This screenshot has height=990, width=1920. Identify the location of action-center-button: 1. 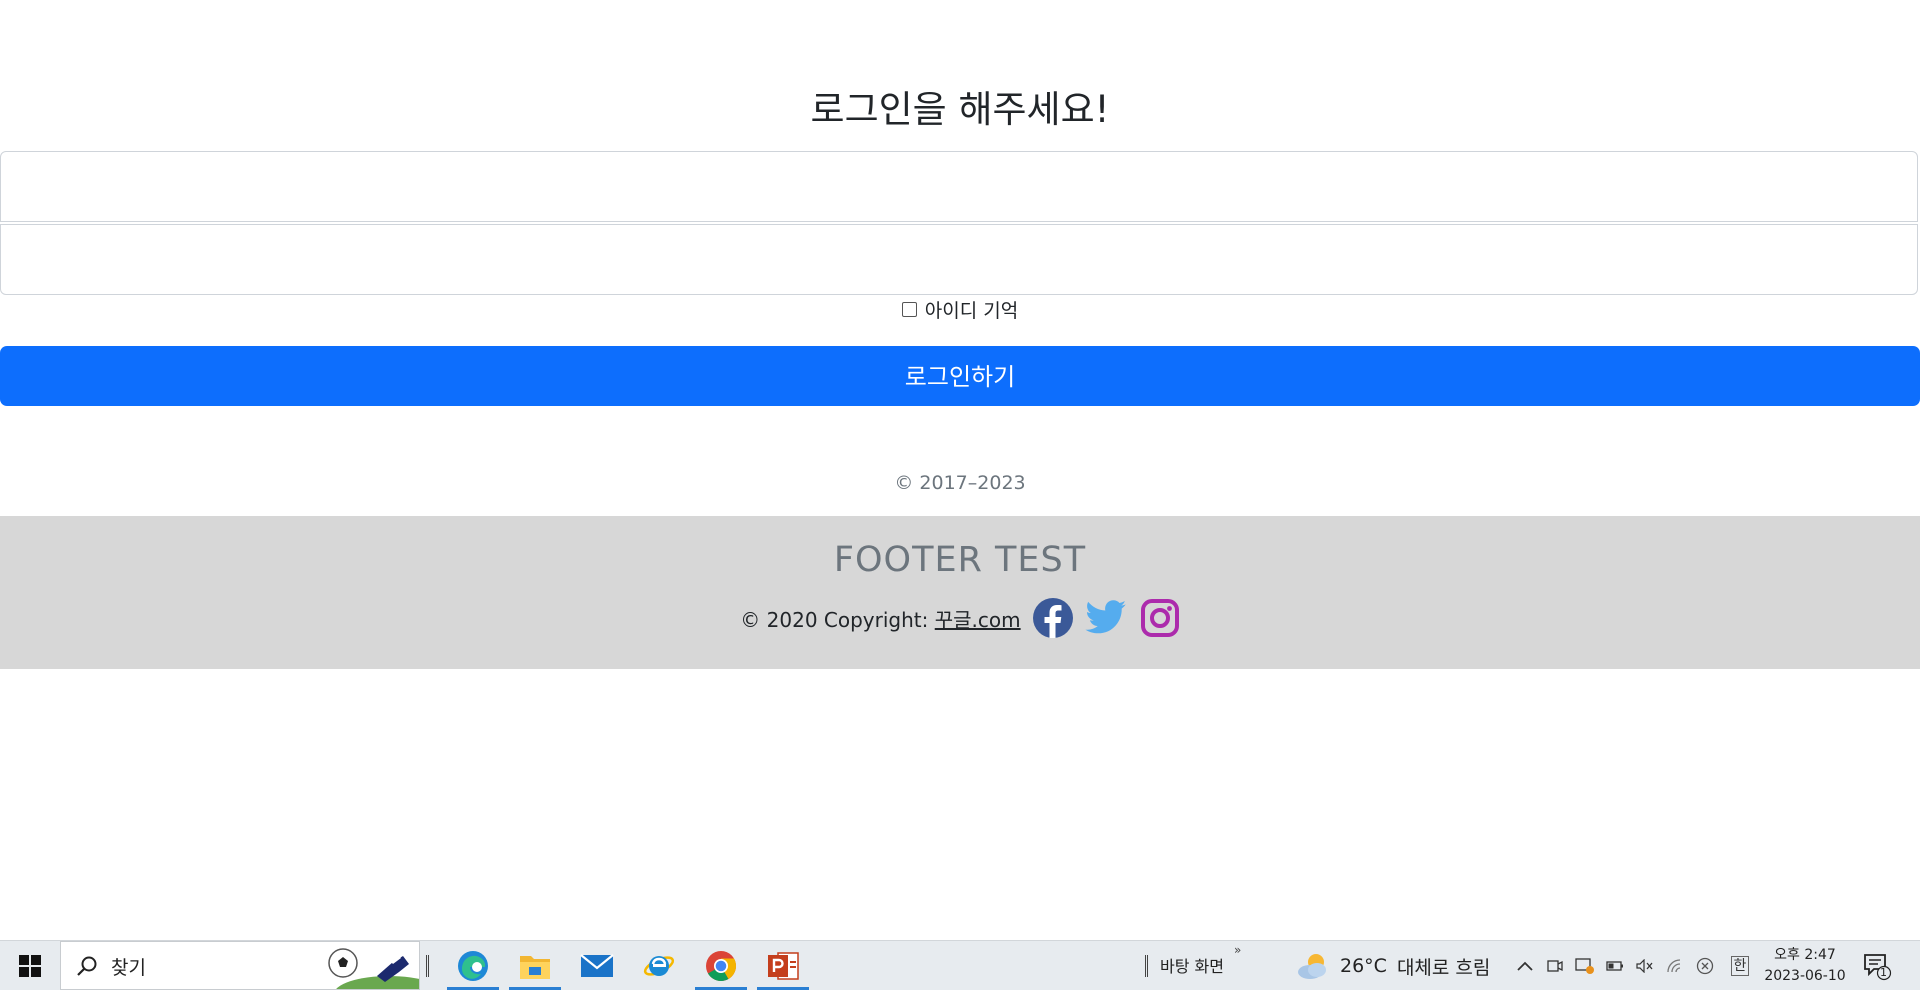
(1877, 968).